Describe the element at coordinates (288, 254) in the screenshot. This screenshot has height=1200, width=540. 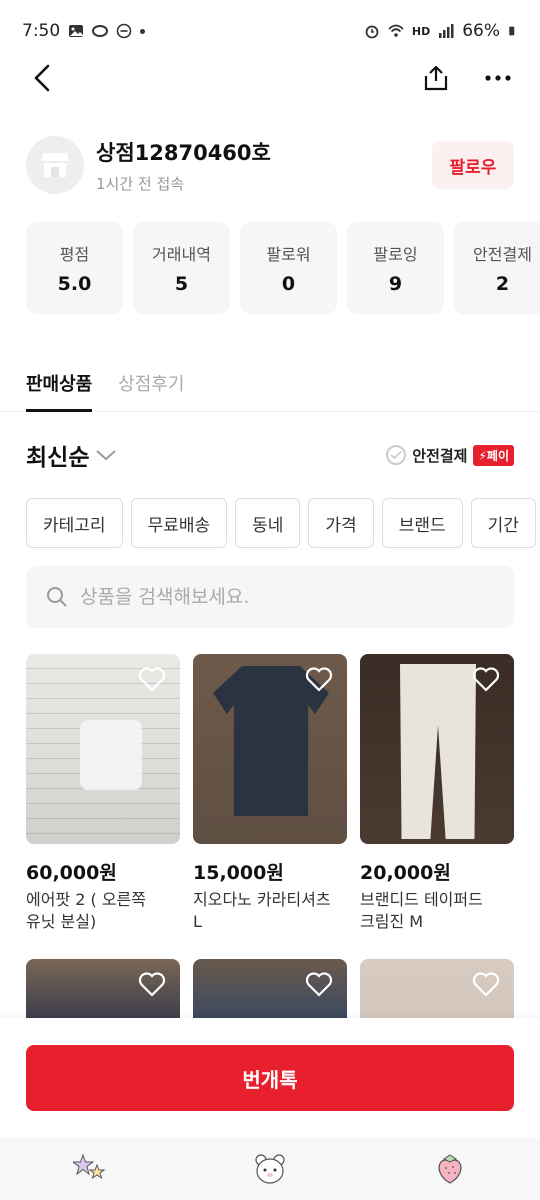
I see `stat-label: 팔로워` at that location.